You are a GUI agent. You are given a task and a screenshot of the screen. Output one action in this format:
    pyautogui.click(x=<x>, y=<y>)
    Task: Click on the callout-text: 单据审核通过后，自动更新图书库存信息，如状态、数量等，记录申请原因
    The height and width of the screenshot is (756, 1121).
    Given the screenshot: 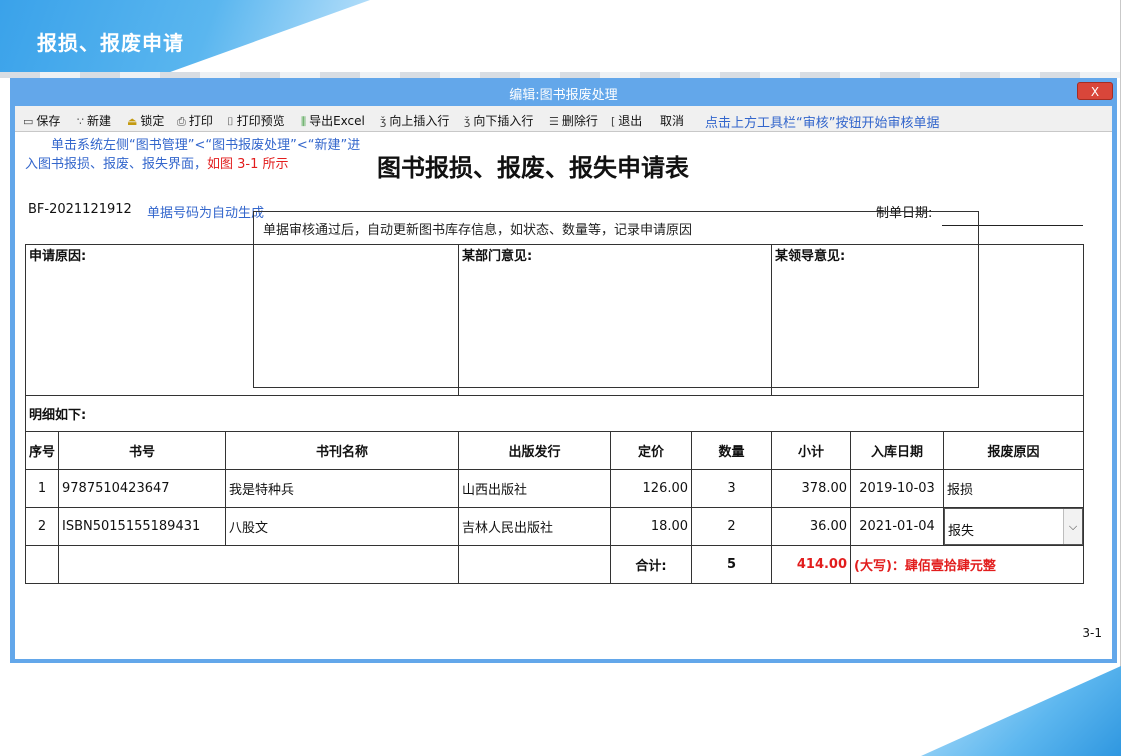 What is the action you would take?
    pyautogui.click(x=478, y=230)
    